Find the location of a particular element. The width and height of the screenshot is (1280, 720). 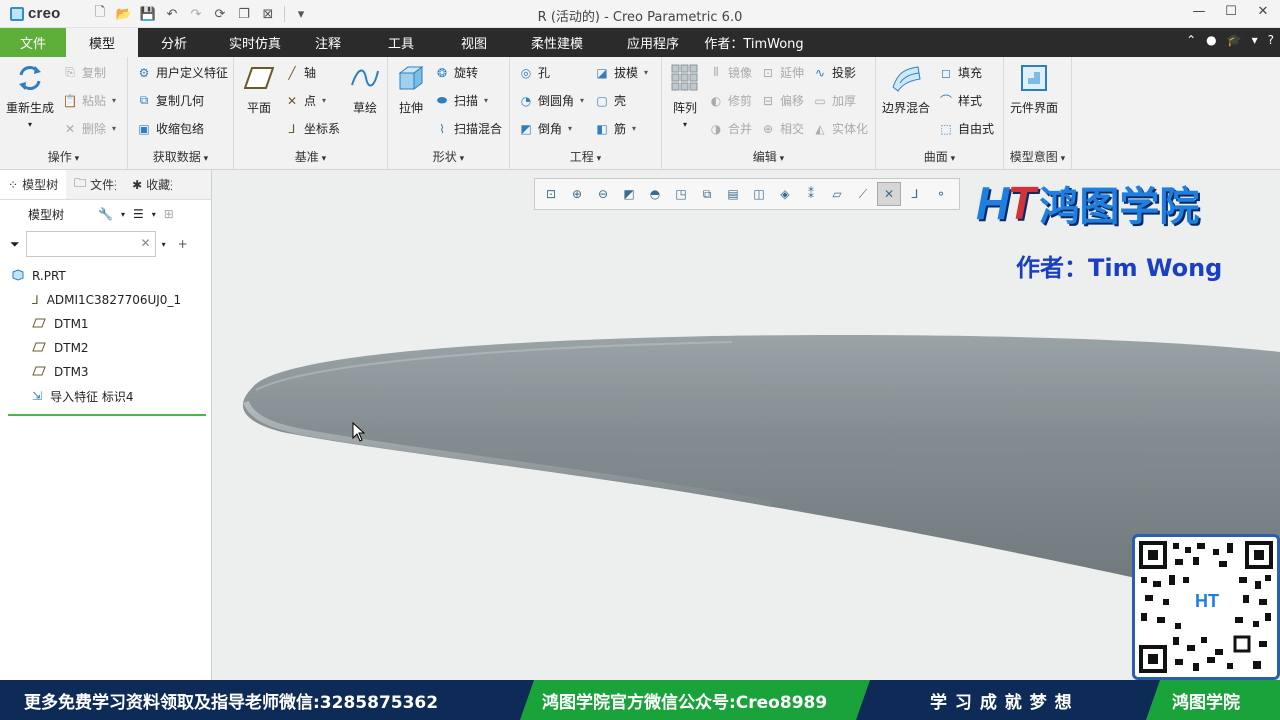

point-dropdown-icon: ▾ is located at coordinates (324, 100).